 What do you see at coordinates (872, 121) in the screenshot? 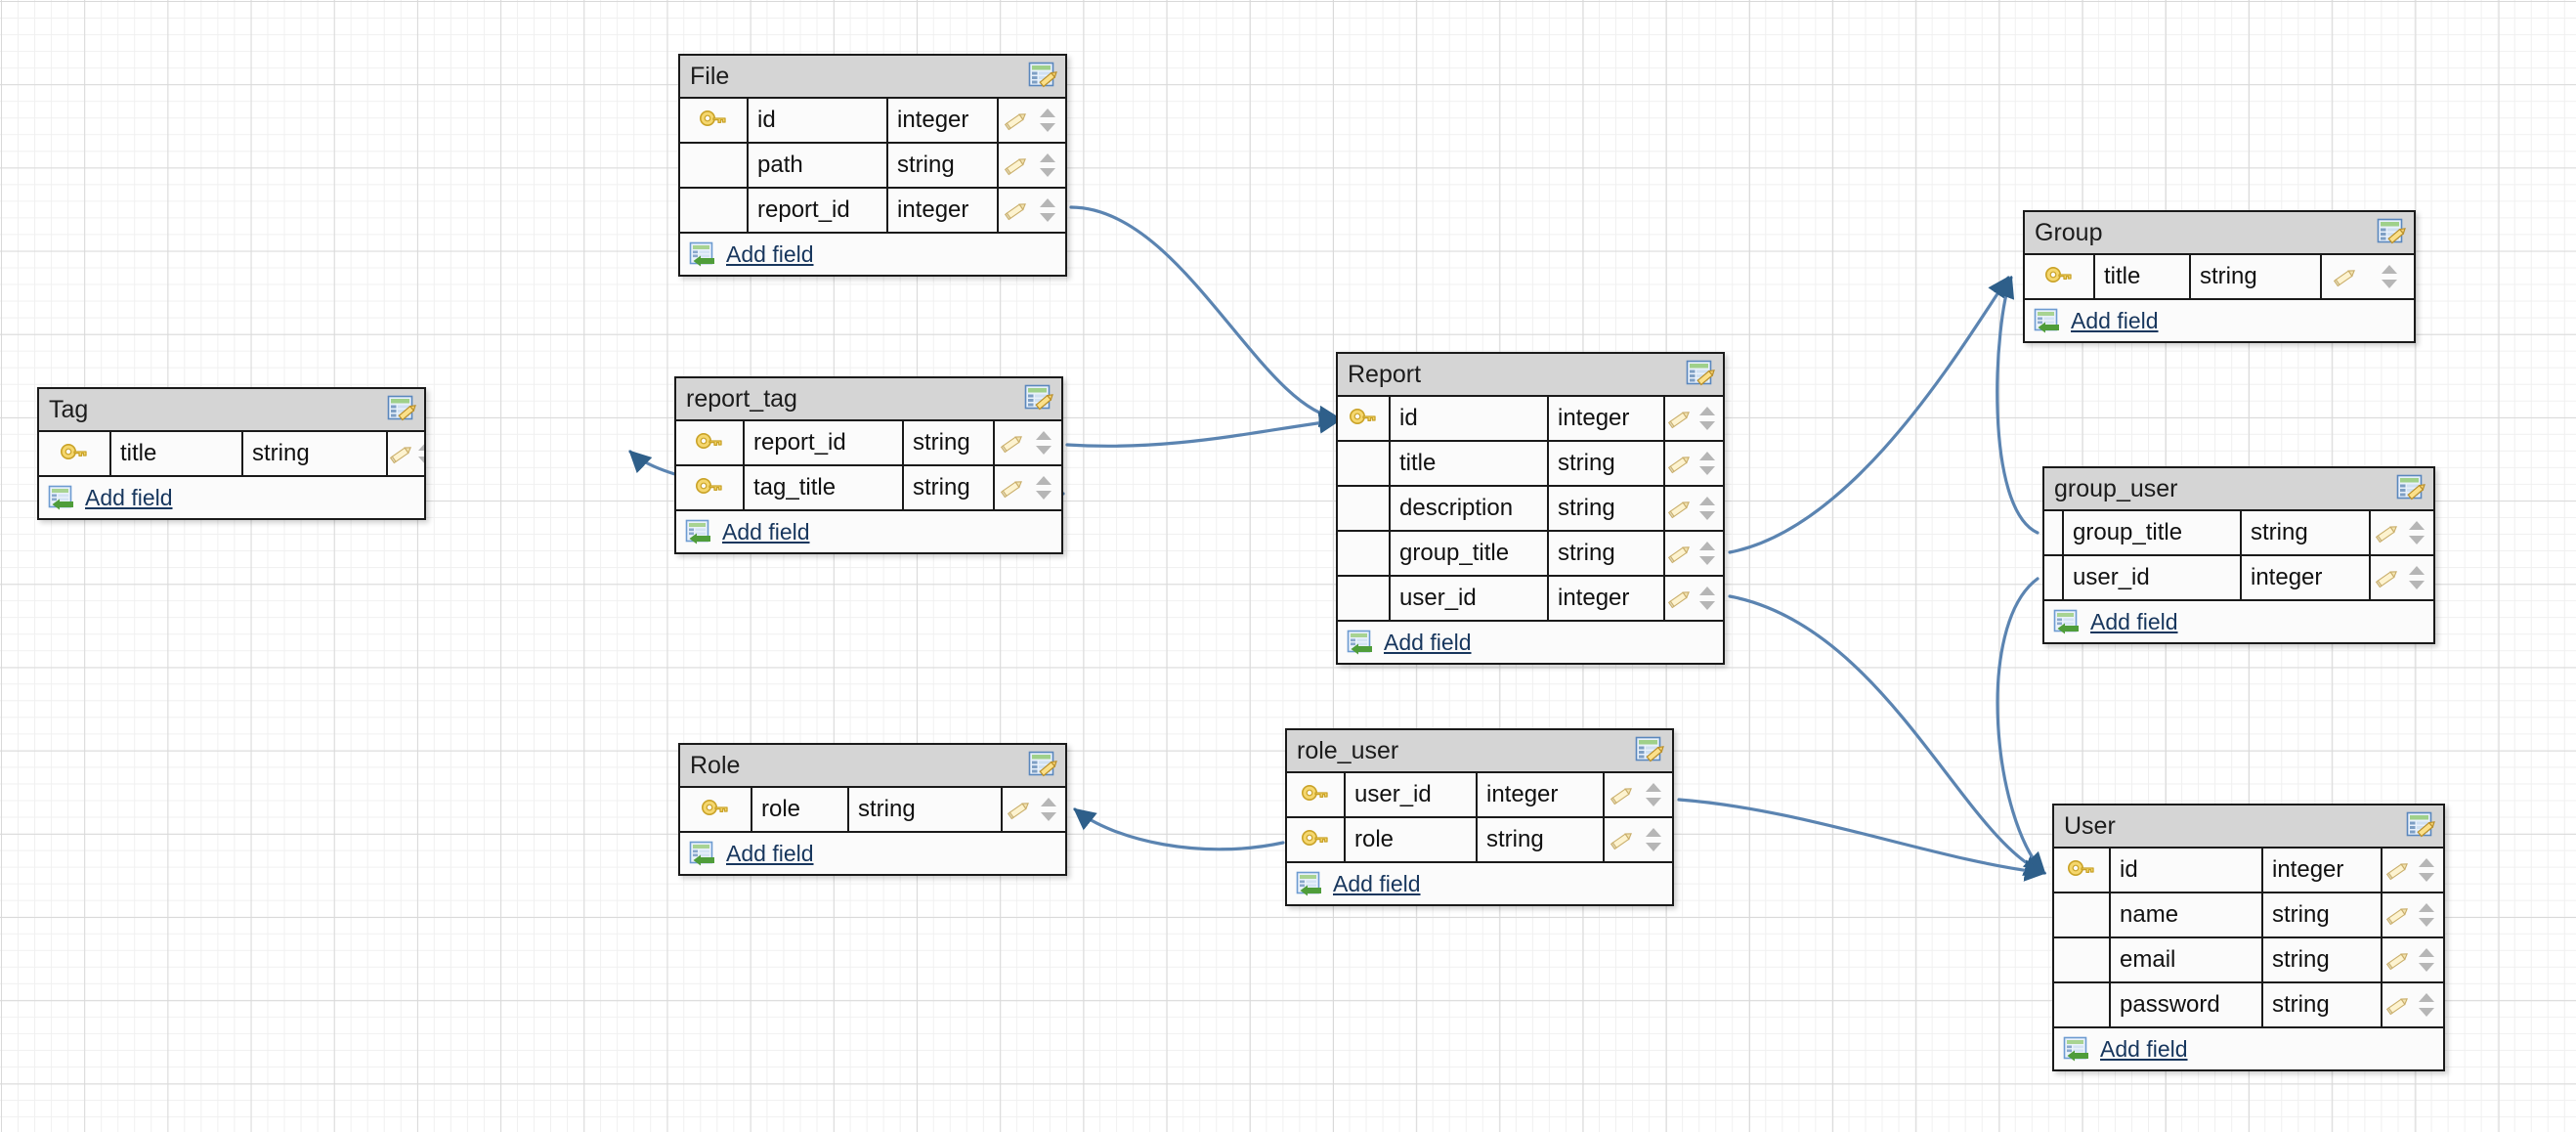
I see `field-row: id integer` at bounding box center [872, 121].